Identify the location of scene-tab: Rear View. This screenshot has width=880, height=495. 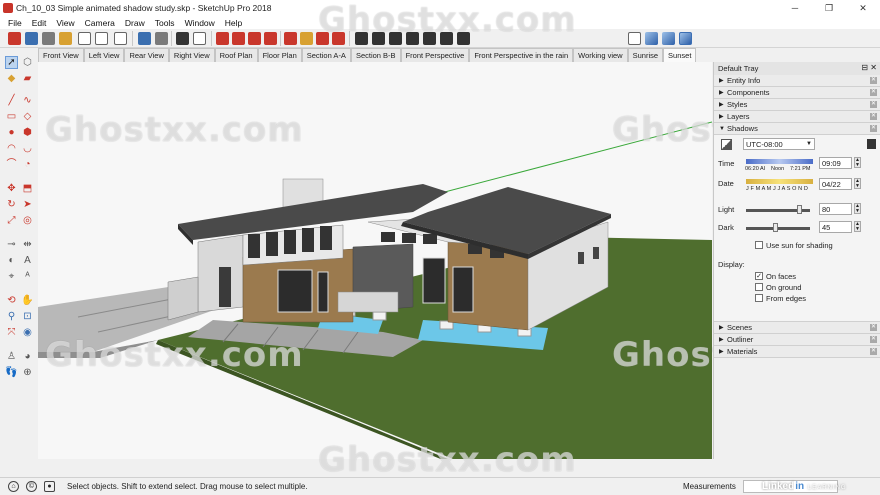
(146, 55).